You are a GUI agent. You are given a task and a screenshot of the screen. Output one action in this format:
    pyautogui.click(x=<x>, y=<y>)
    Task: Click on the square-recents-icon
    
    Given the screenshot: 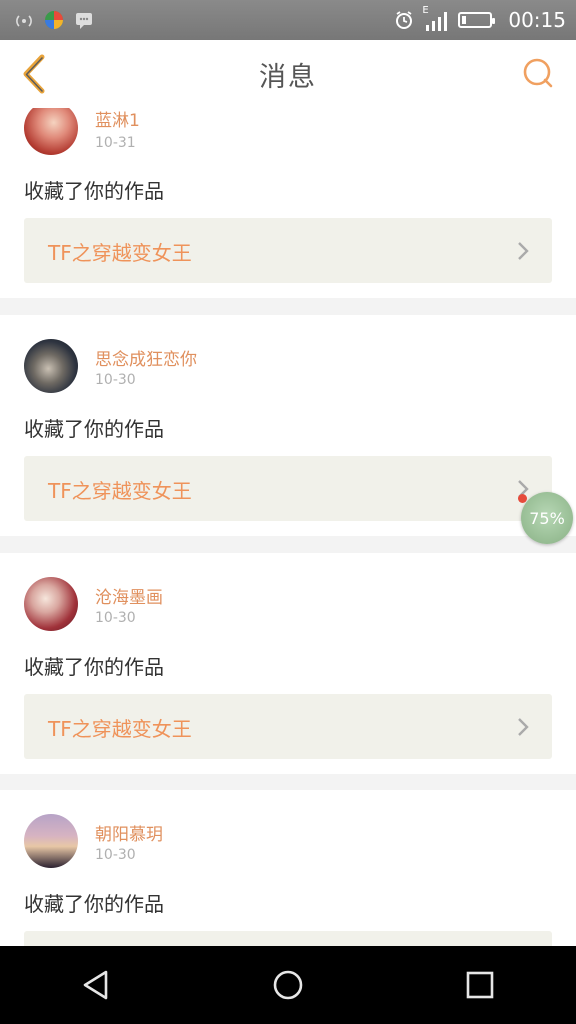 What is the action you would take?
    pyautogui.click(x=480, y=985)
    